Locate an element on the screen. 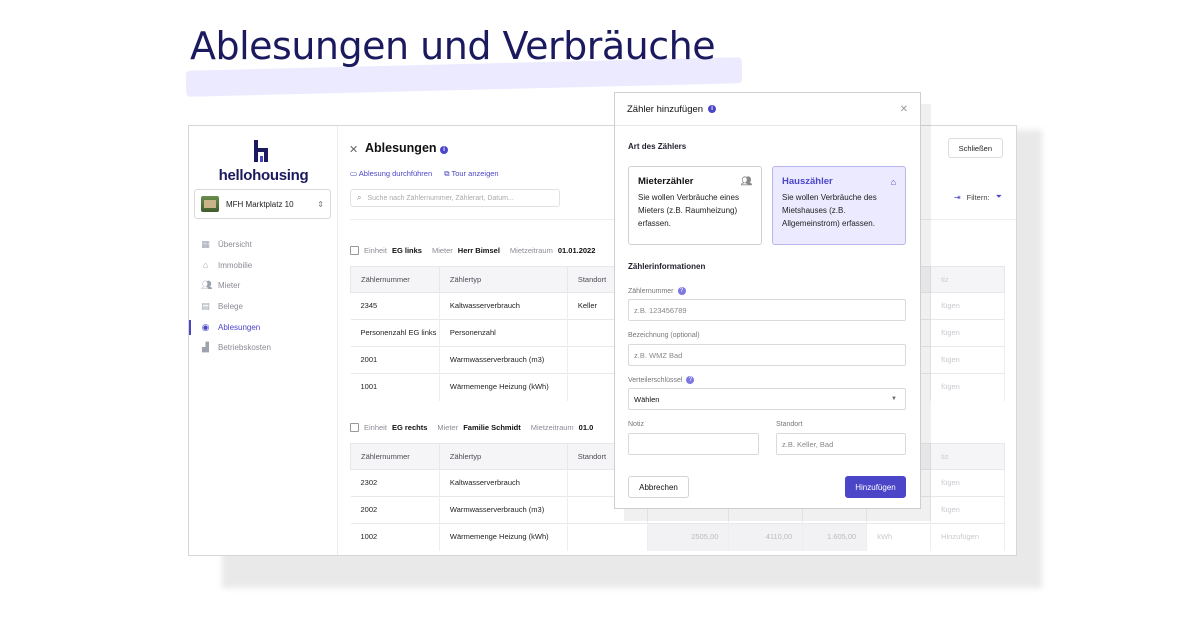 The width and height of the screenshot is (1200, 628). home-icon: ⌂ is located at coordinates (205, 264).